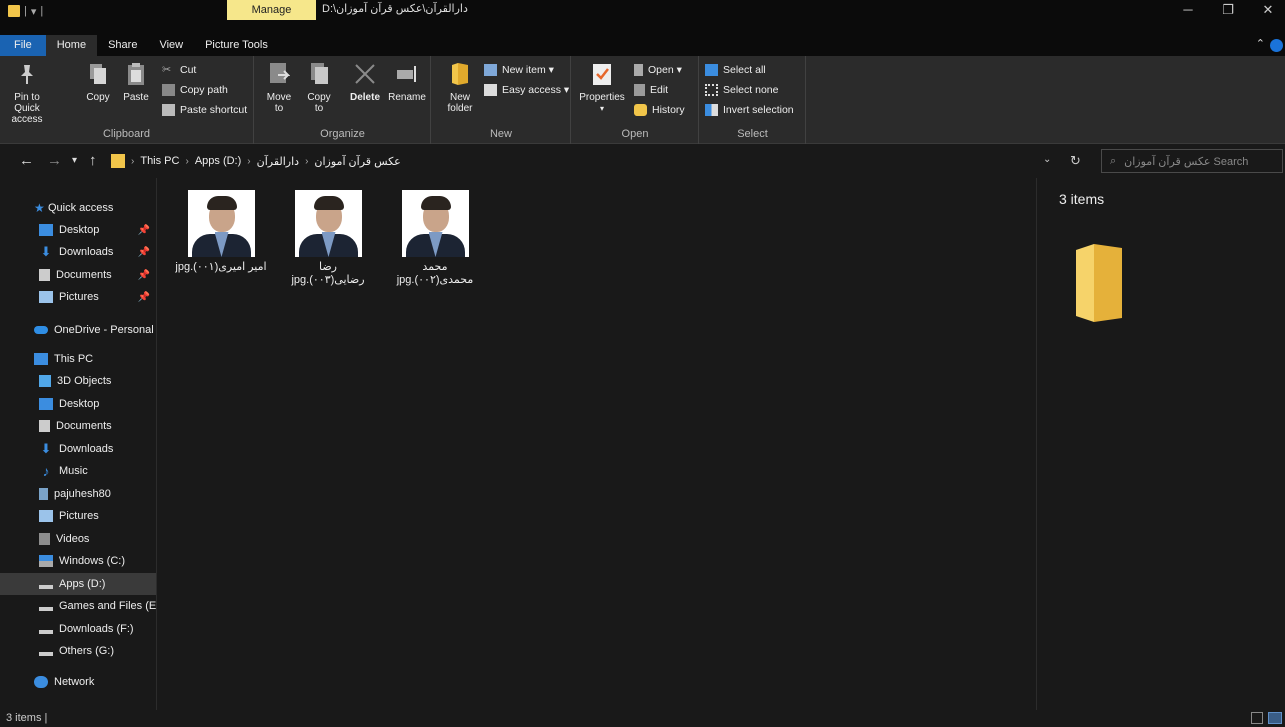 This screenshot has height=727, width=1285. What do you see at coordinates (1276, 45) in the screenshot?
I see `help-icon` at bounding box center [1276, 45].